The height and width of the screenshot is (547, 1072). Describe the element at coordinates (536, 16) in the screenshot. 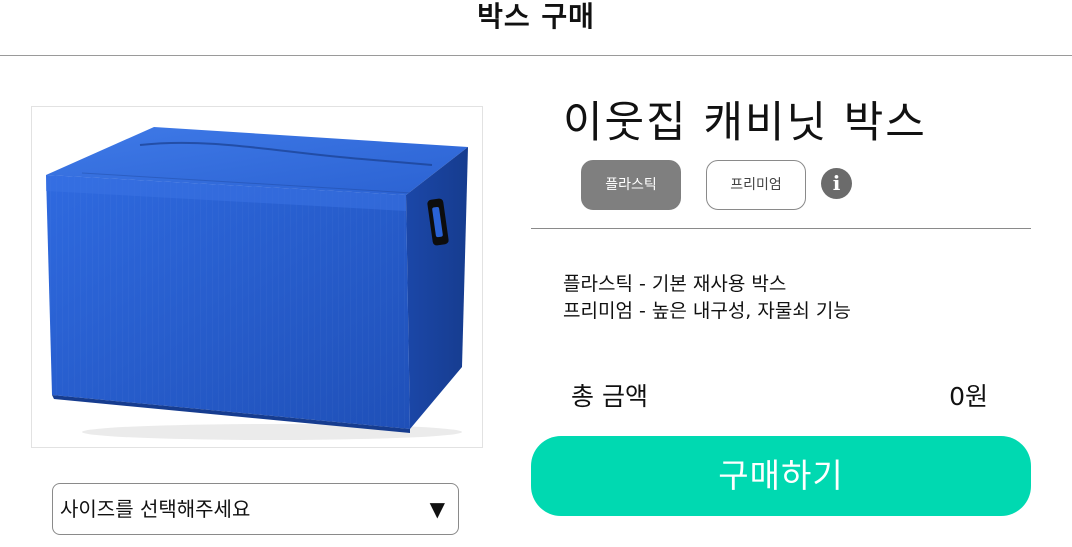

I see `page-title: 박스 구매` at that location.